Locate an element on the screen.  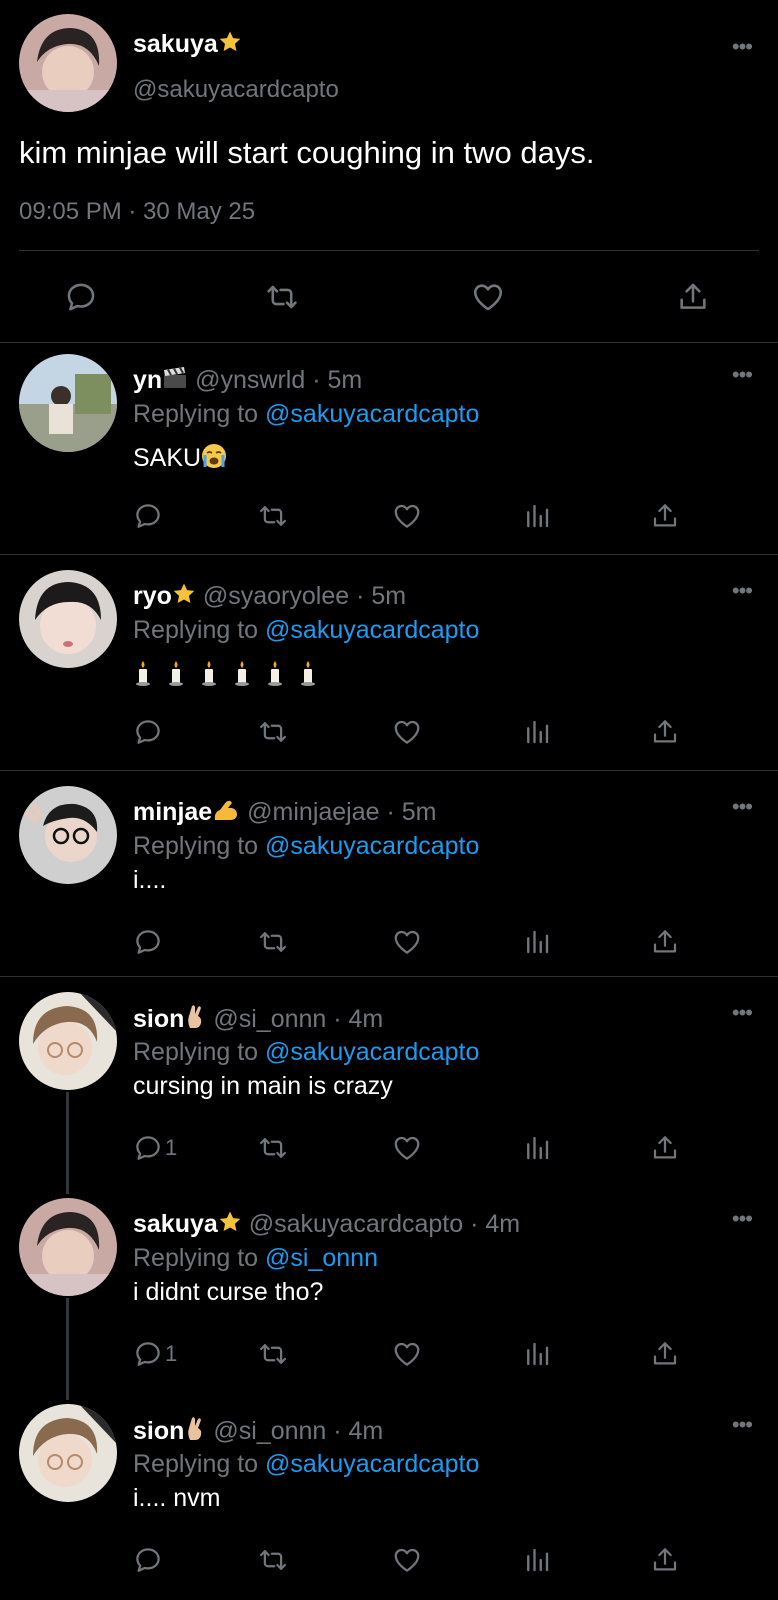
flexed-biceps-emoji is located at coordinates (226, 813).